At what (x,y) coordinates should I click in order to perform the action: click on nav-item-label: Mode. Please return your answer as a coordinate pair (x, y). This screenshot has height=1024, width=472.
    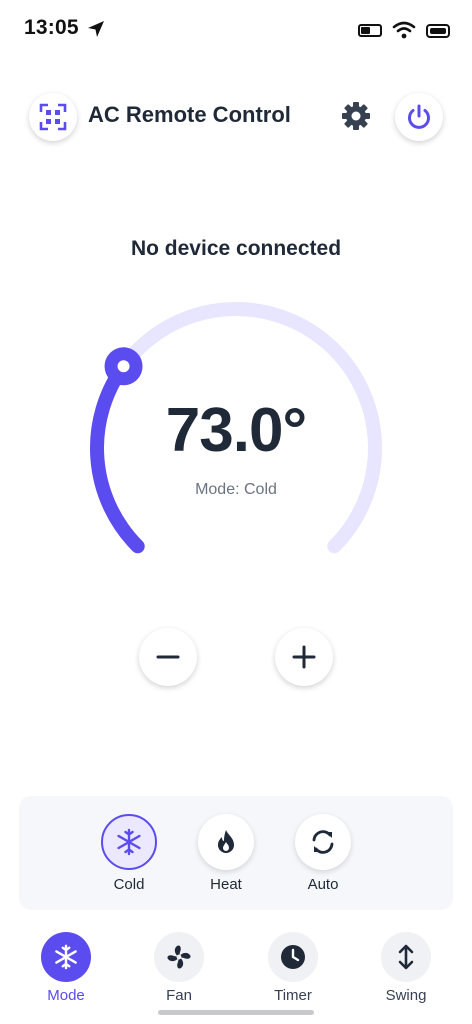
    Looking at the image, I should click on (66, 995).